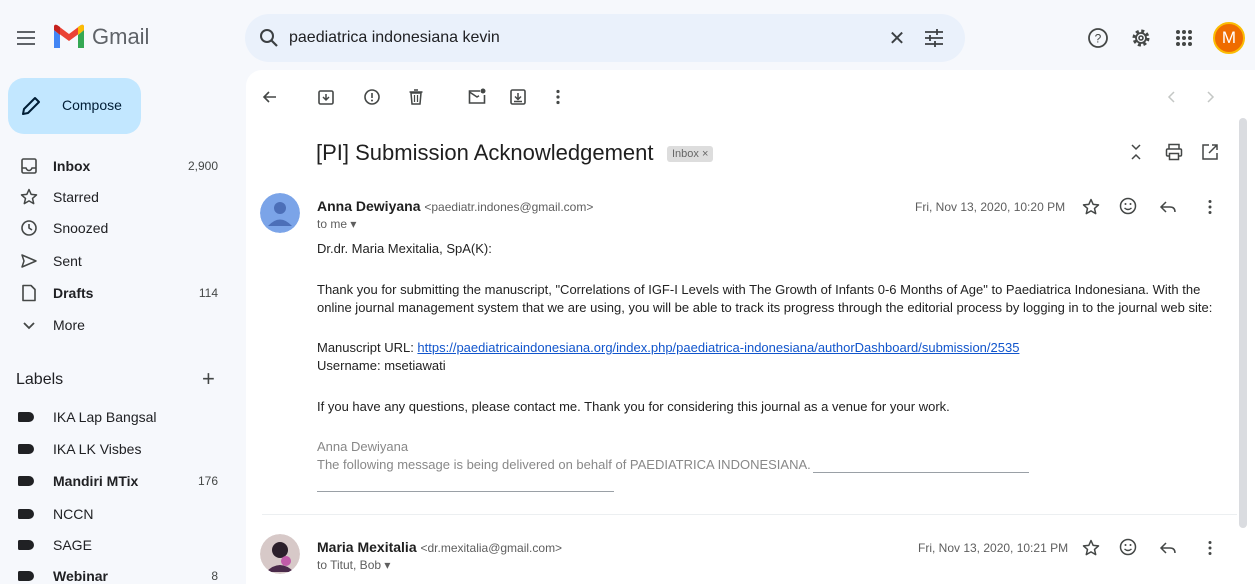 This screenshot has width=1255, height=584. Describe the element at coordinates (1210, 97) in the screenshot. I see `older-chevron-icon` at that location.